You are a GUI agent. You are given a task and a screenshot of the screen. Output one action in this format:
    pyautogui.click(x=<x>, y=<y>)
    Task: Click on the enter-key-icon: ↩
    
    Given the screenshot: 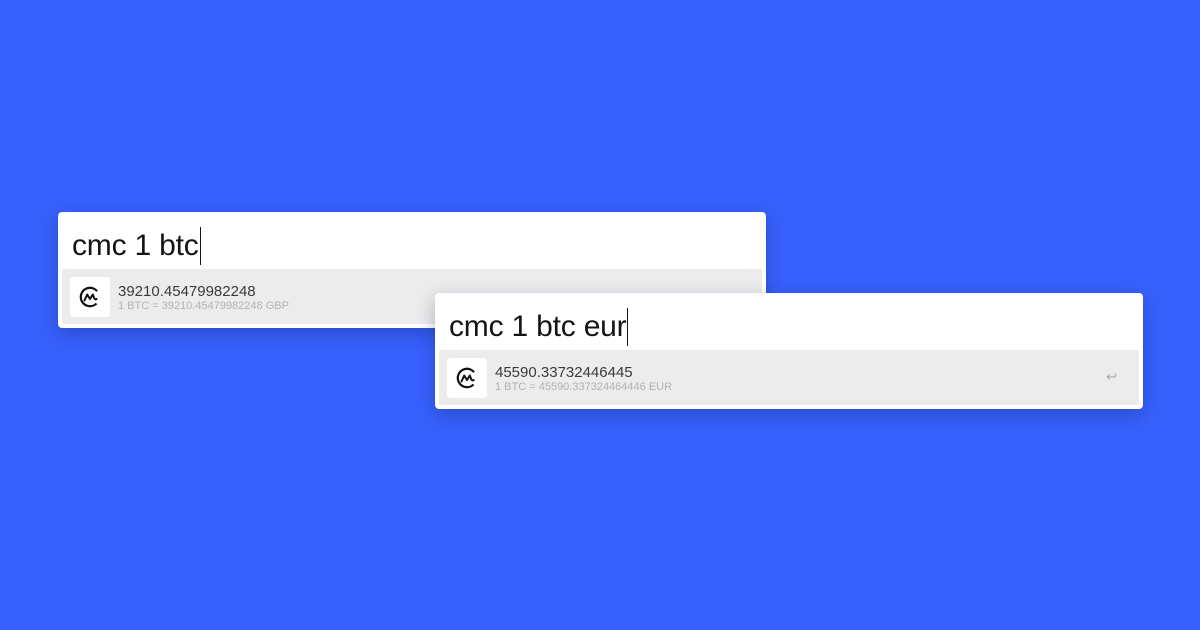 What is the action you would take?
    pyautogui.click(x=1111, y=376)
    